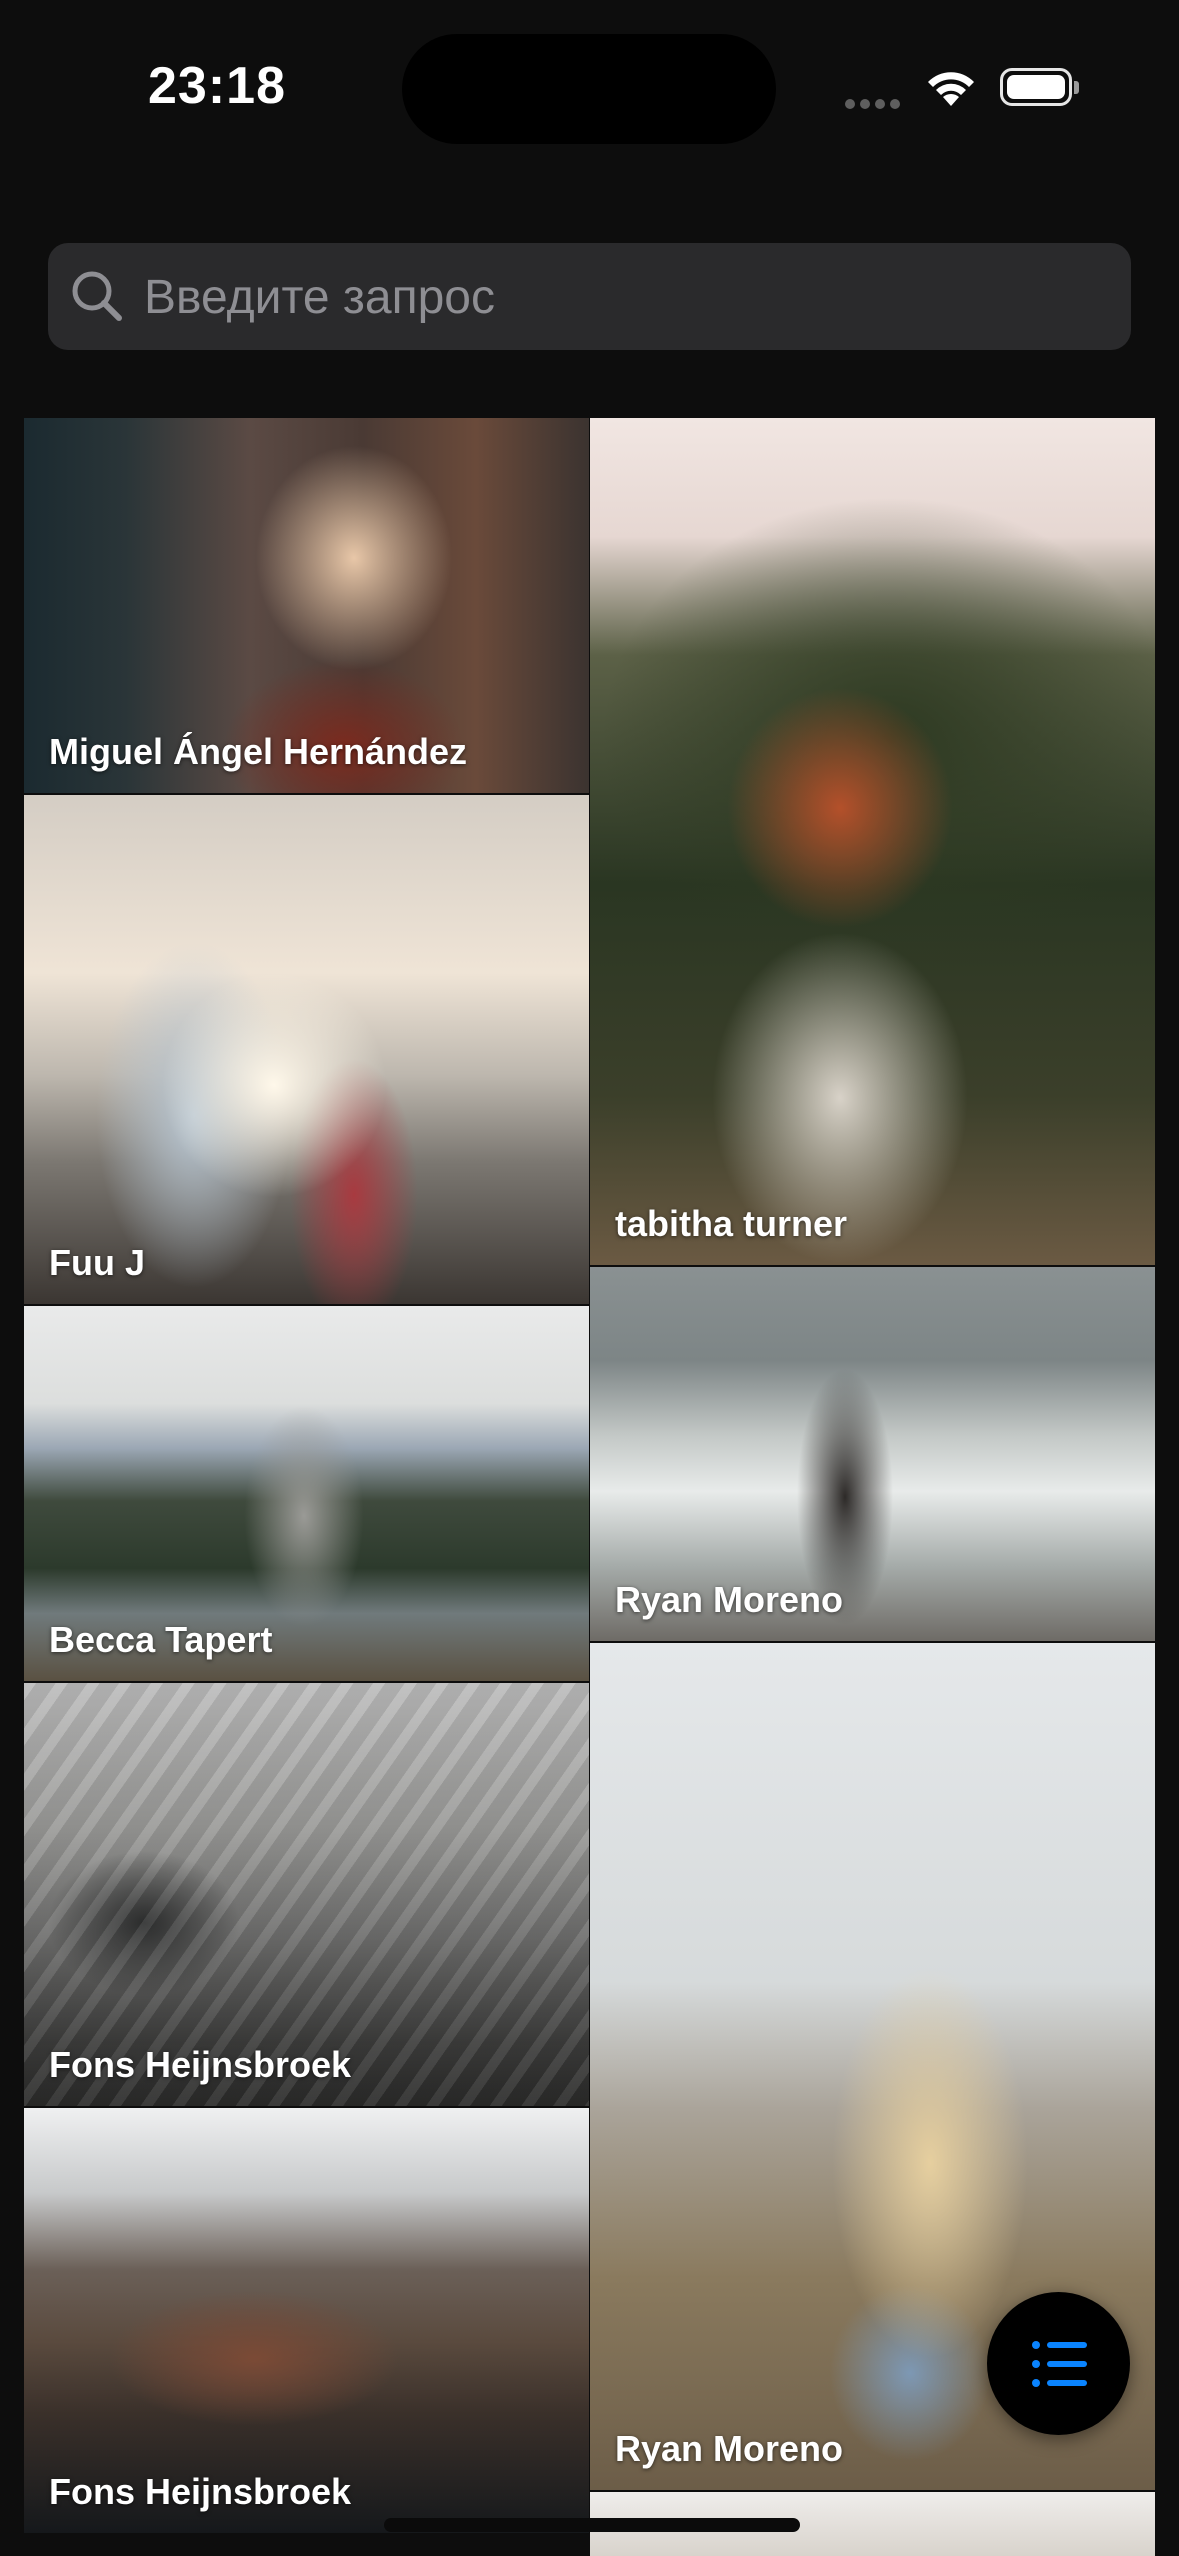 This screenshot has height=2556, width=1179. I want to click on photo-author: Miguel Ángel Hernández, so click(258, 751).